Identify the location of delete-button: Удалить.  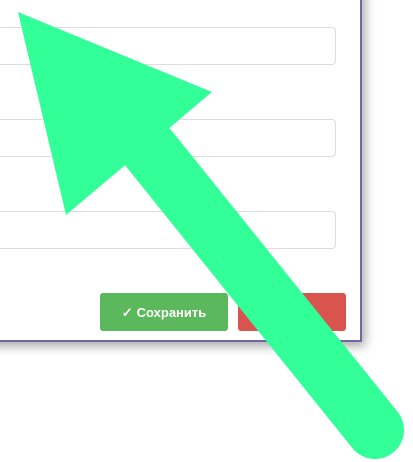
(292, 312).